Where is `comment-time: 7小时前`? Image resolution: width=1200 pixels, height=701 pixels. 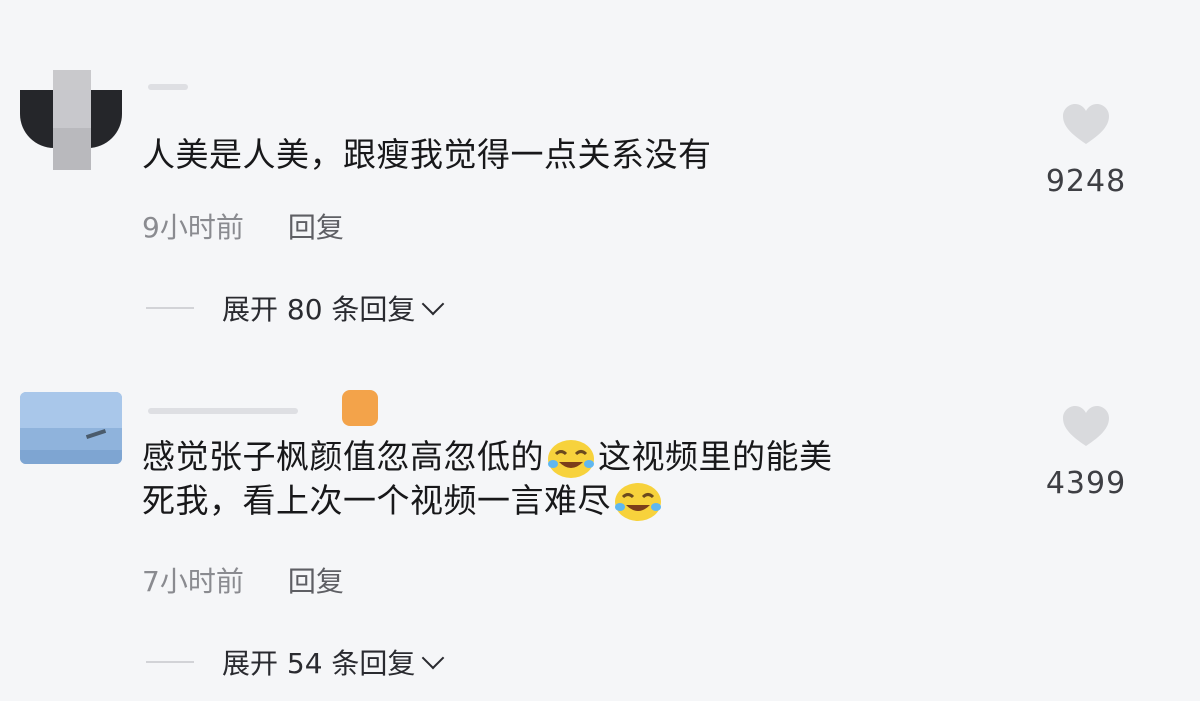 comment-time: 7小时前 is located at coordinates (193, 581).